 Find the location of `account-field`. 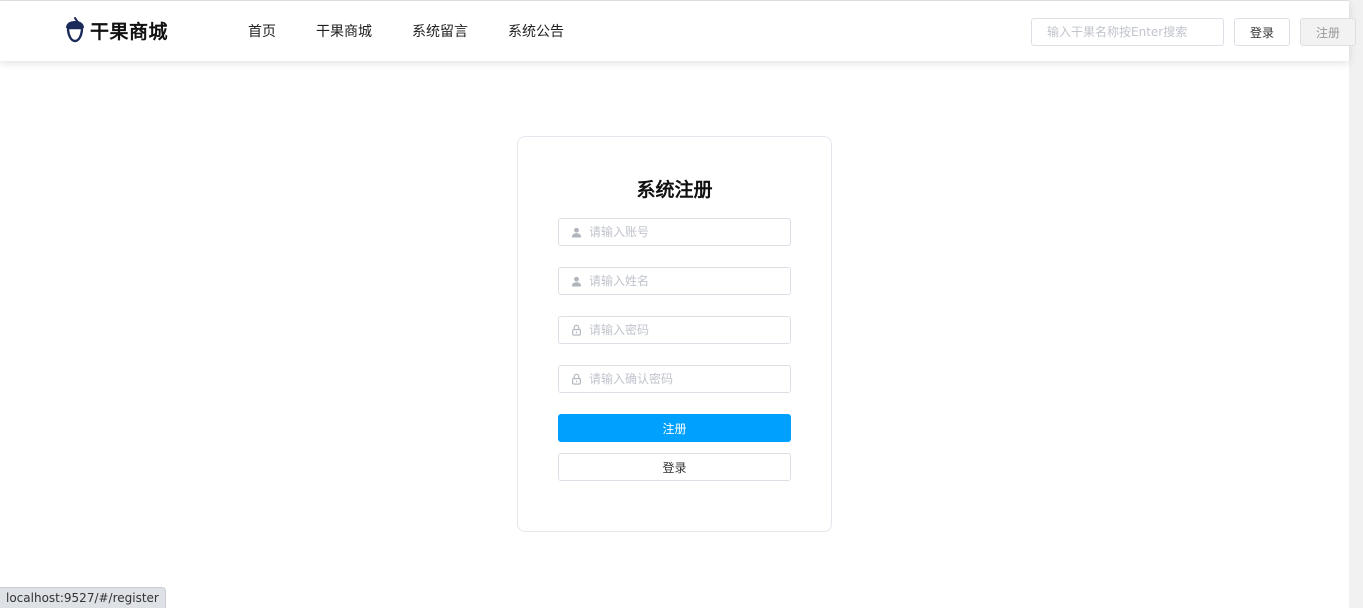

account-field is located at coordinates (674, 232).